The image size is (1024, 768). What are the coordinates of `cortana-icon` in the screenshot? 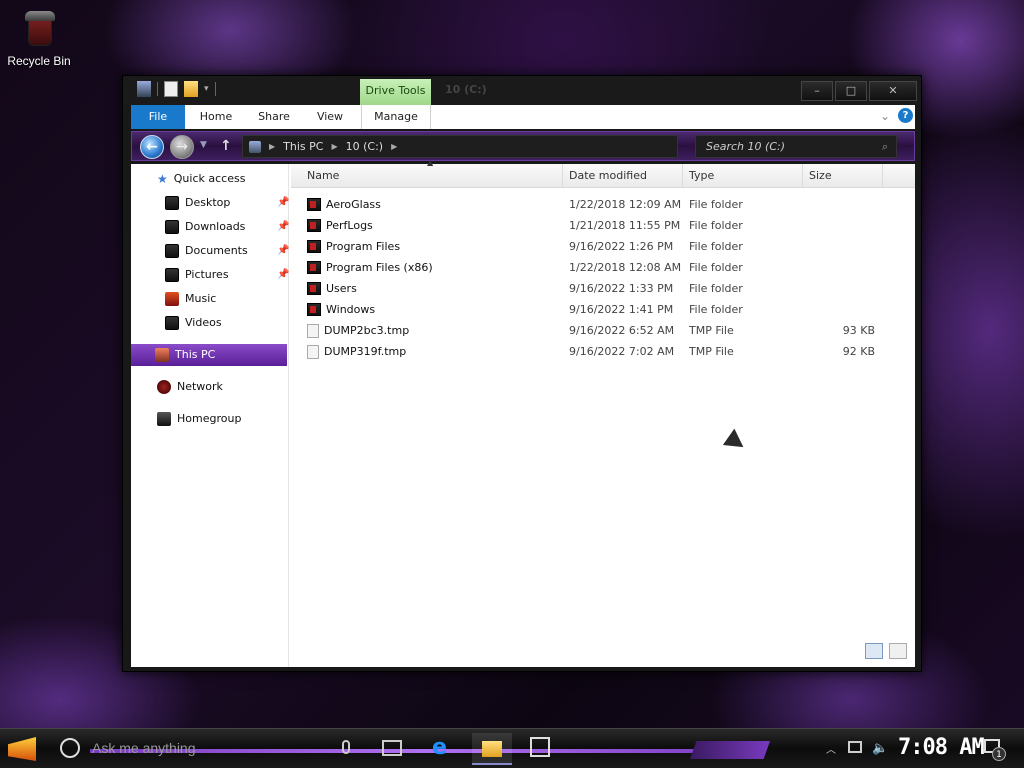 It's located at (70, 748).